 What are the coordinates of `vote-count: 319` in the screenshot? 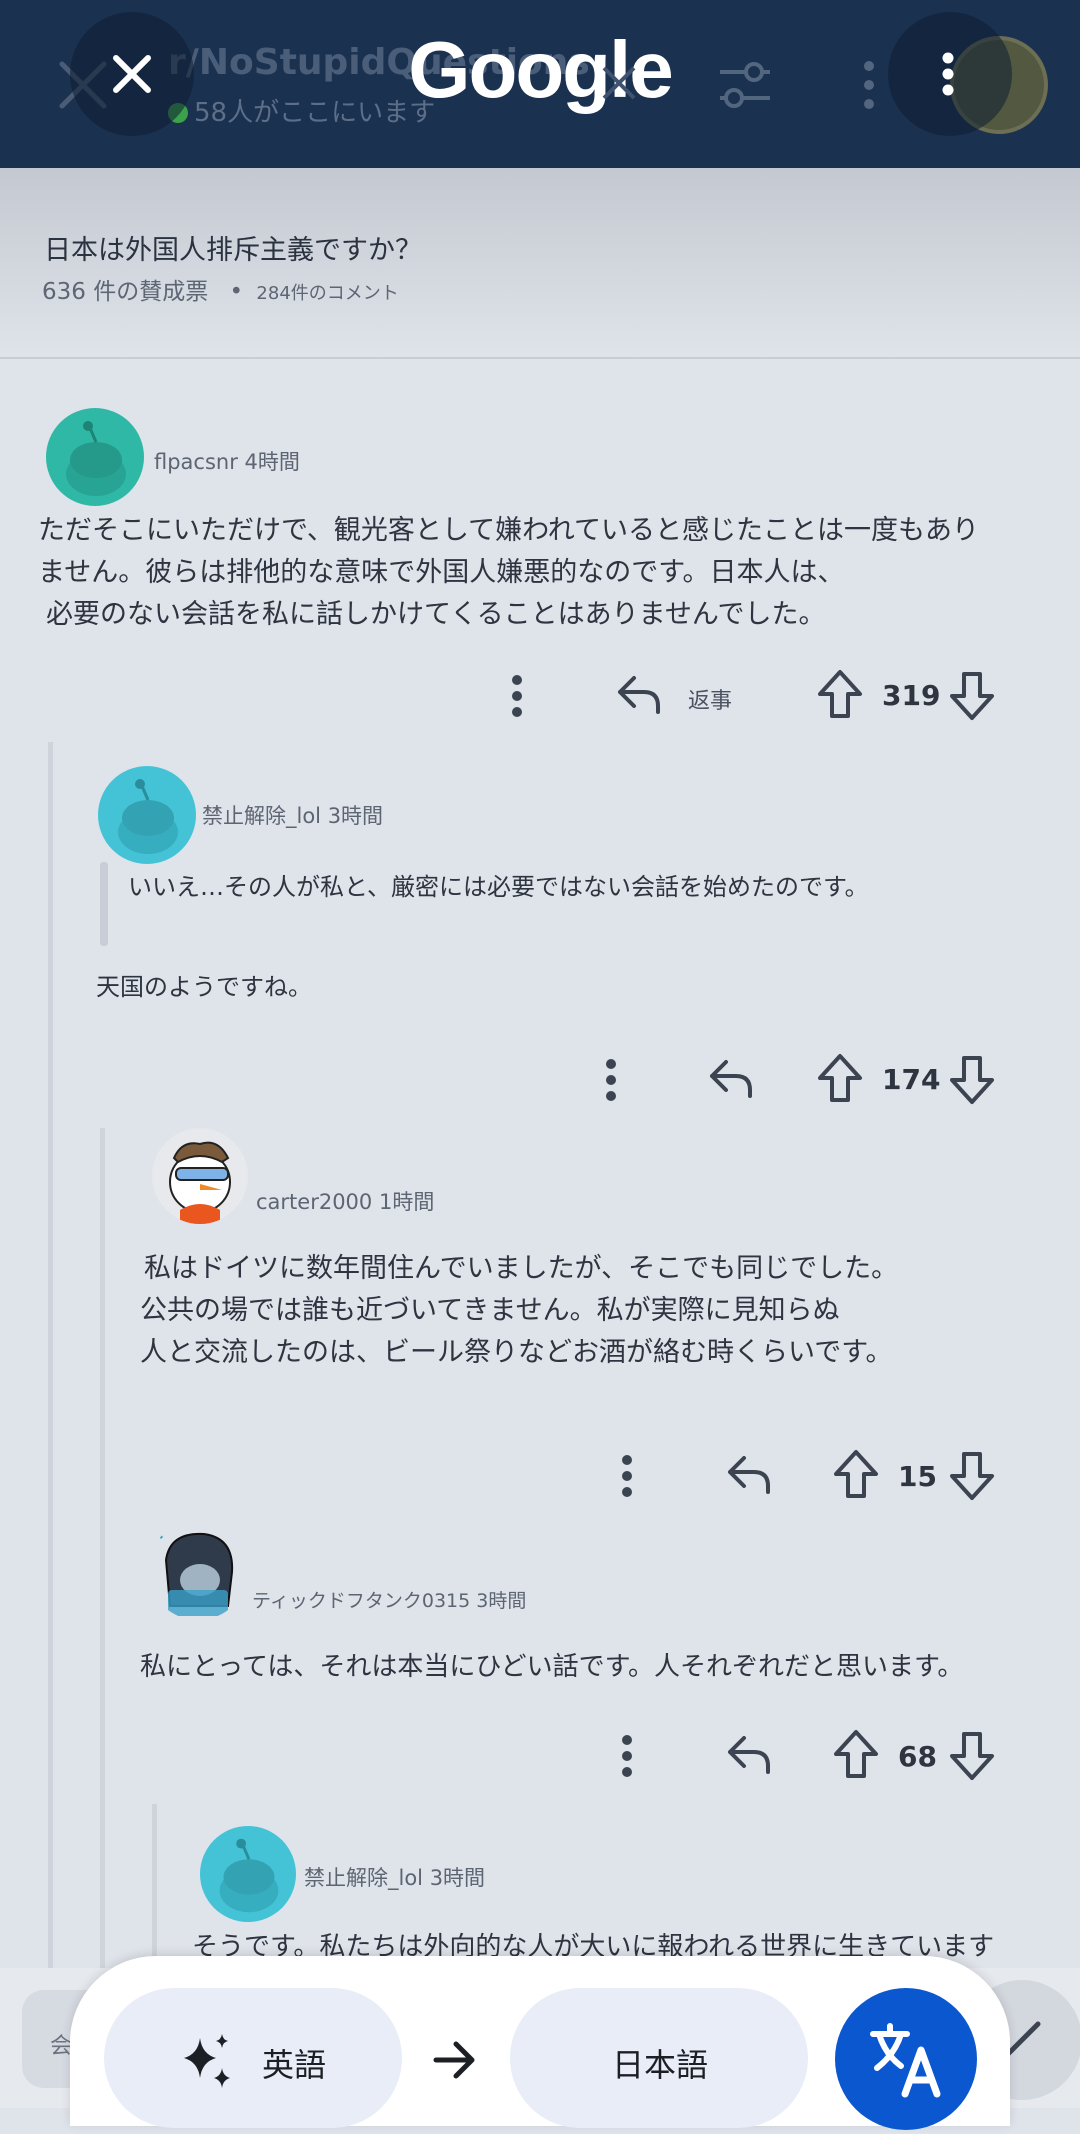 It's located at (911, 695).